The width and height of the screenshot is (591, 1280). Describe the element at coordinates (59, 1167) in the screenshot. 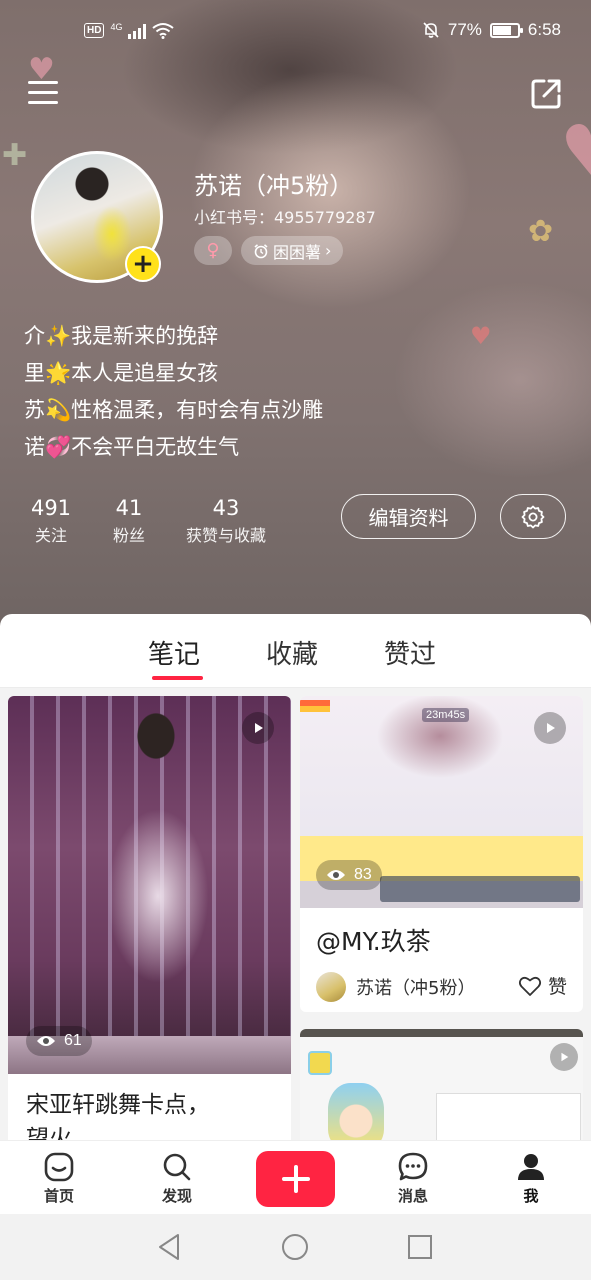

I see `home-icon` at that location.